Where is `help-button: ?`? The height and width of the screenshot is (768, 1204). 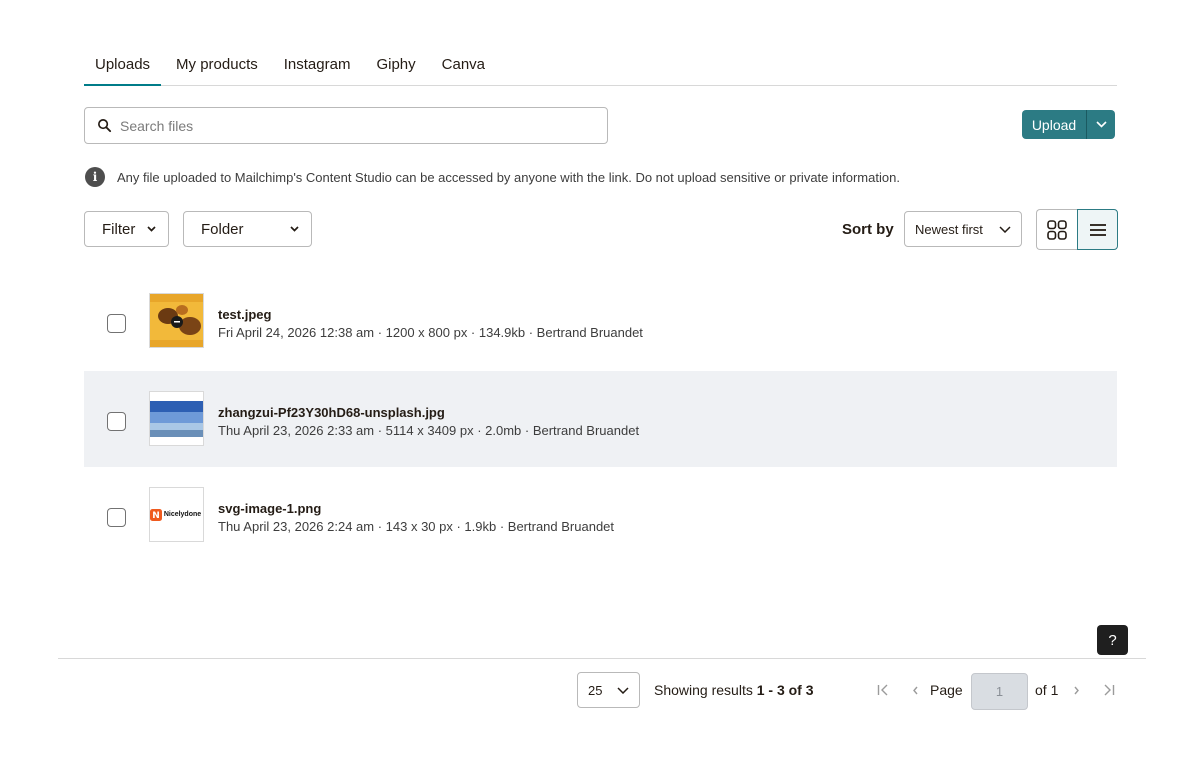
help-button: ? is located at coordinates (1112, 640).